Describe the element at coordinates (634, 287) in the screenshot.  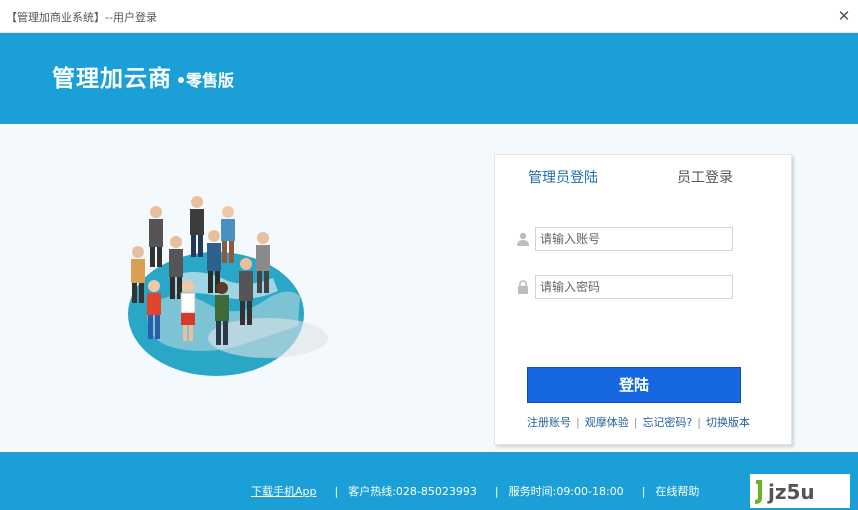
I see `password-input` at that location.